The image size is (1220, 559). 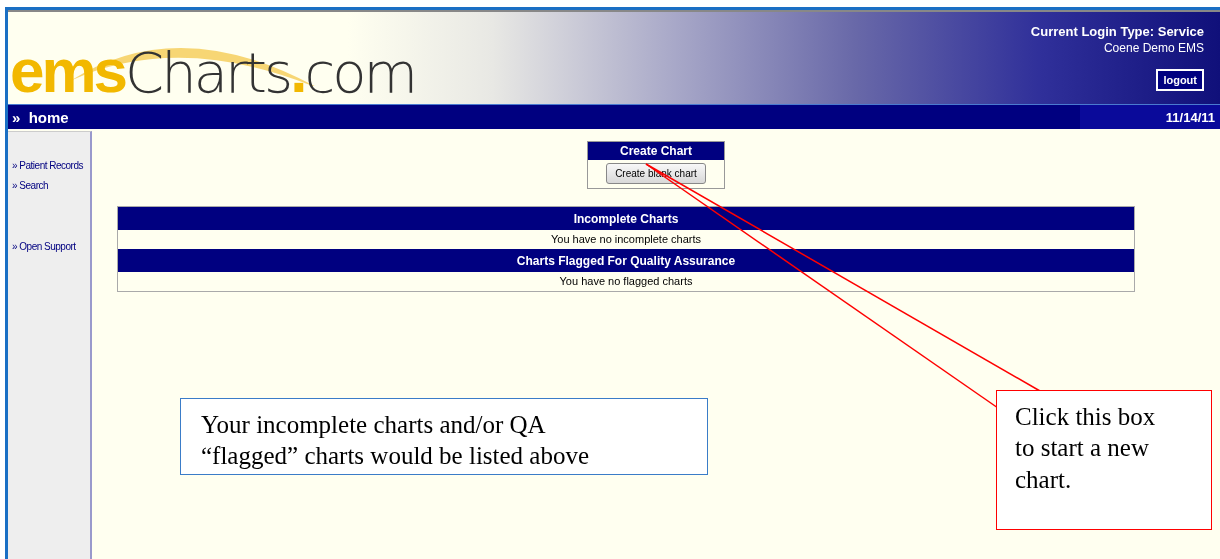 I want to click on pointer-callout: Click this box to start a new chart., so click(x=1104, y=460).